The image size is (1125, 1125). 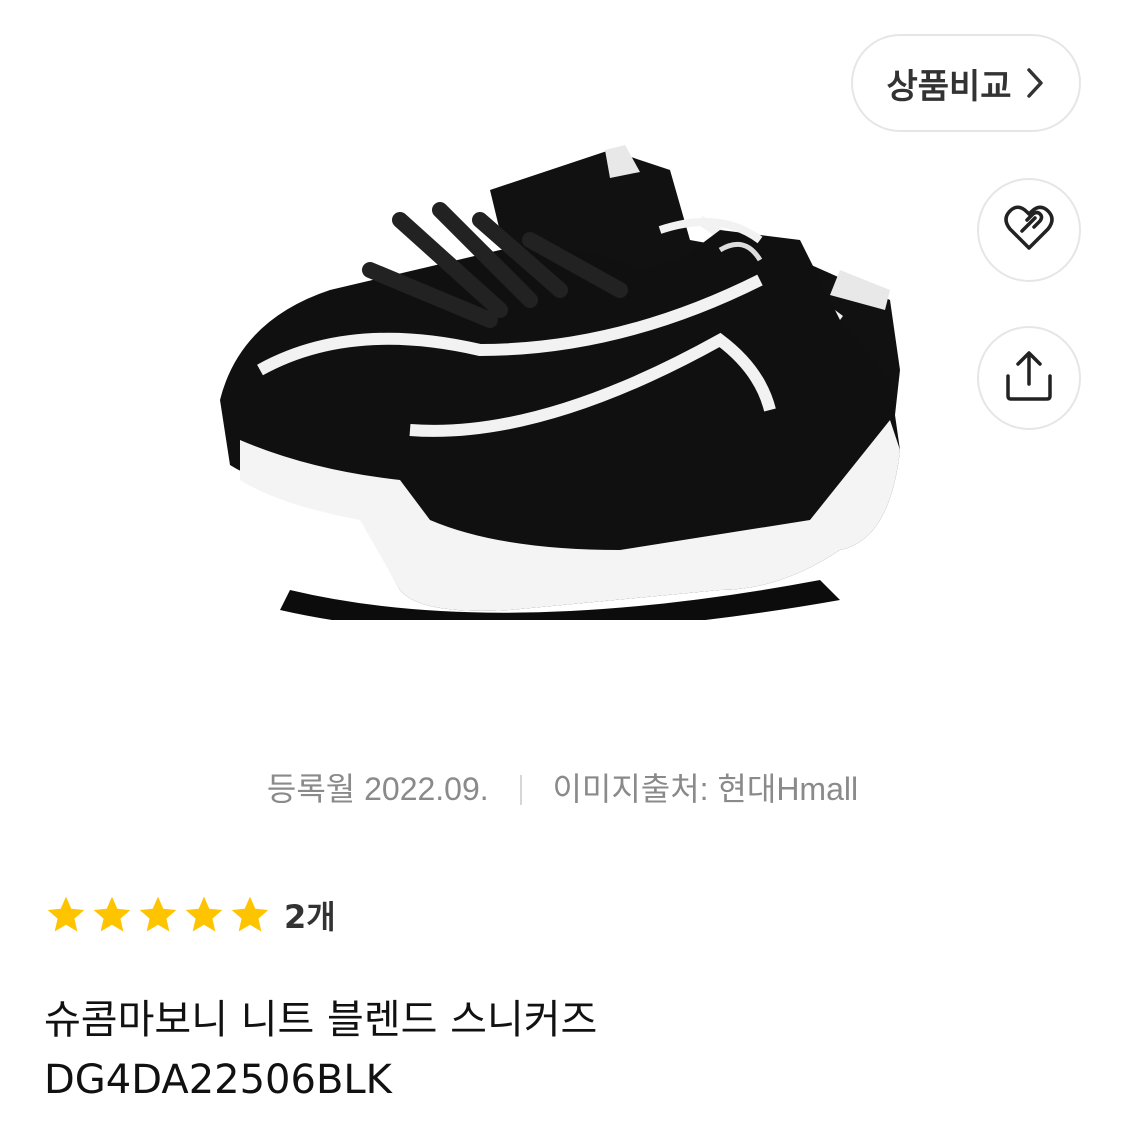 What do you see at coordinates (1035, 83) in the screenshot?
I see `chevron-right-icon` at bounding box center [1035, 83].